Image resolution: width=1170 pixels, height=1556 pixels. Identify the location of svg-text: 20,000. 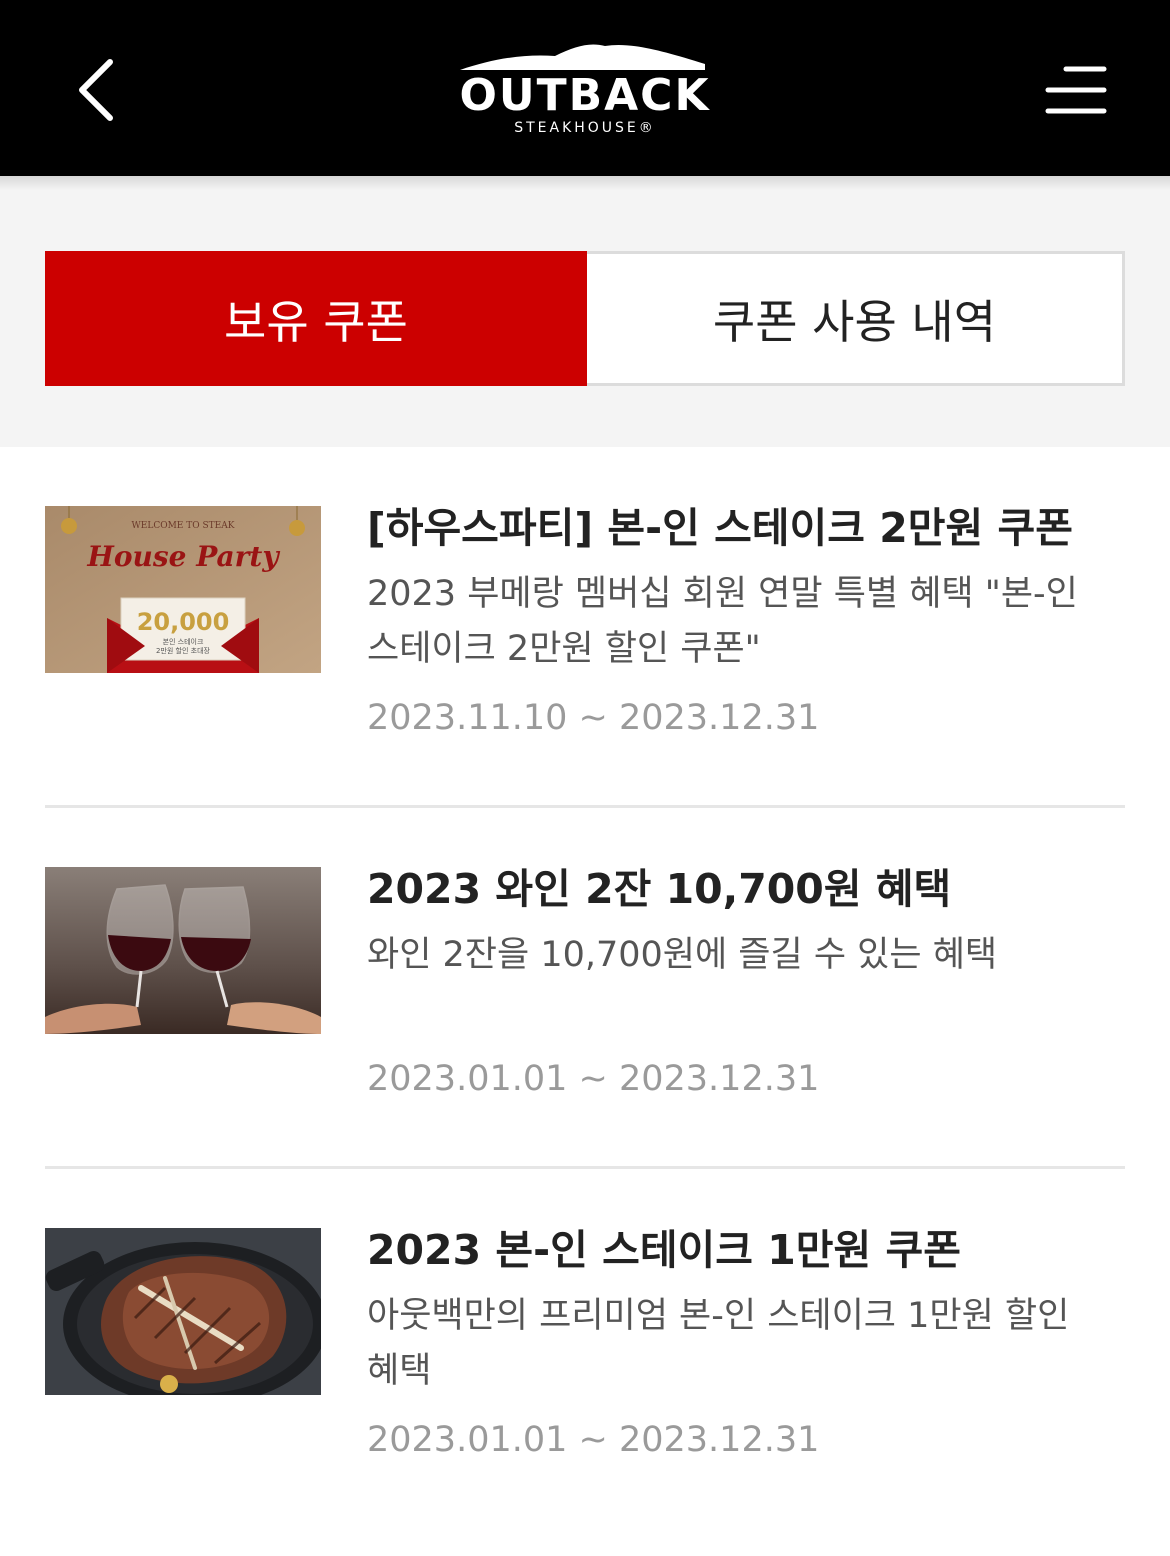
(183, 622).